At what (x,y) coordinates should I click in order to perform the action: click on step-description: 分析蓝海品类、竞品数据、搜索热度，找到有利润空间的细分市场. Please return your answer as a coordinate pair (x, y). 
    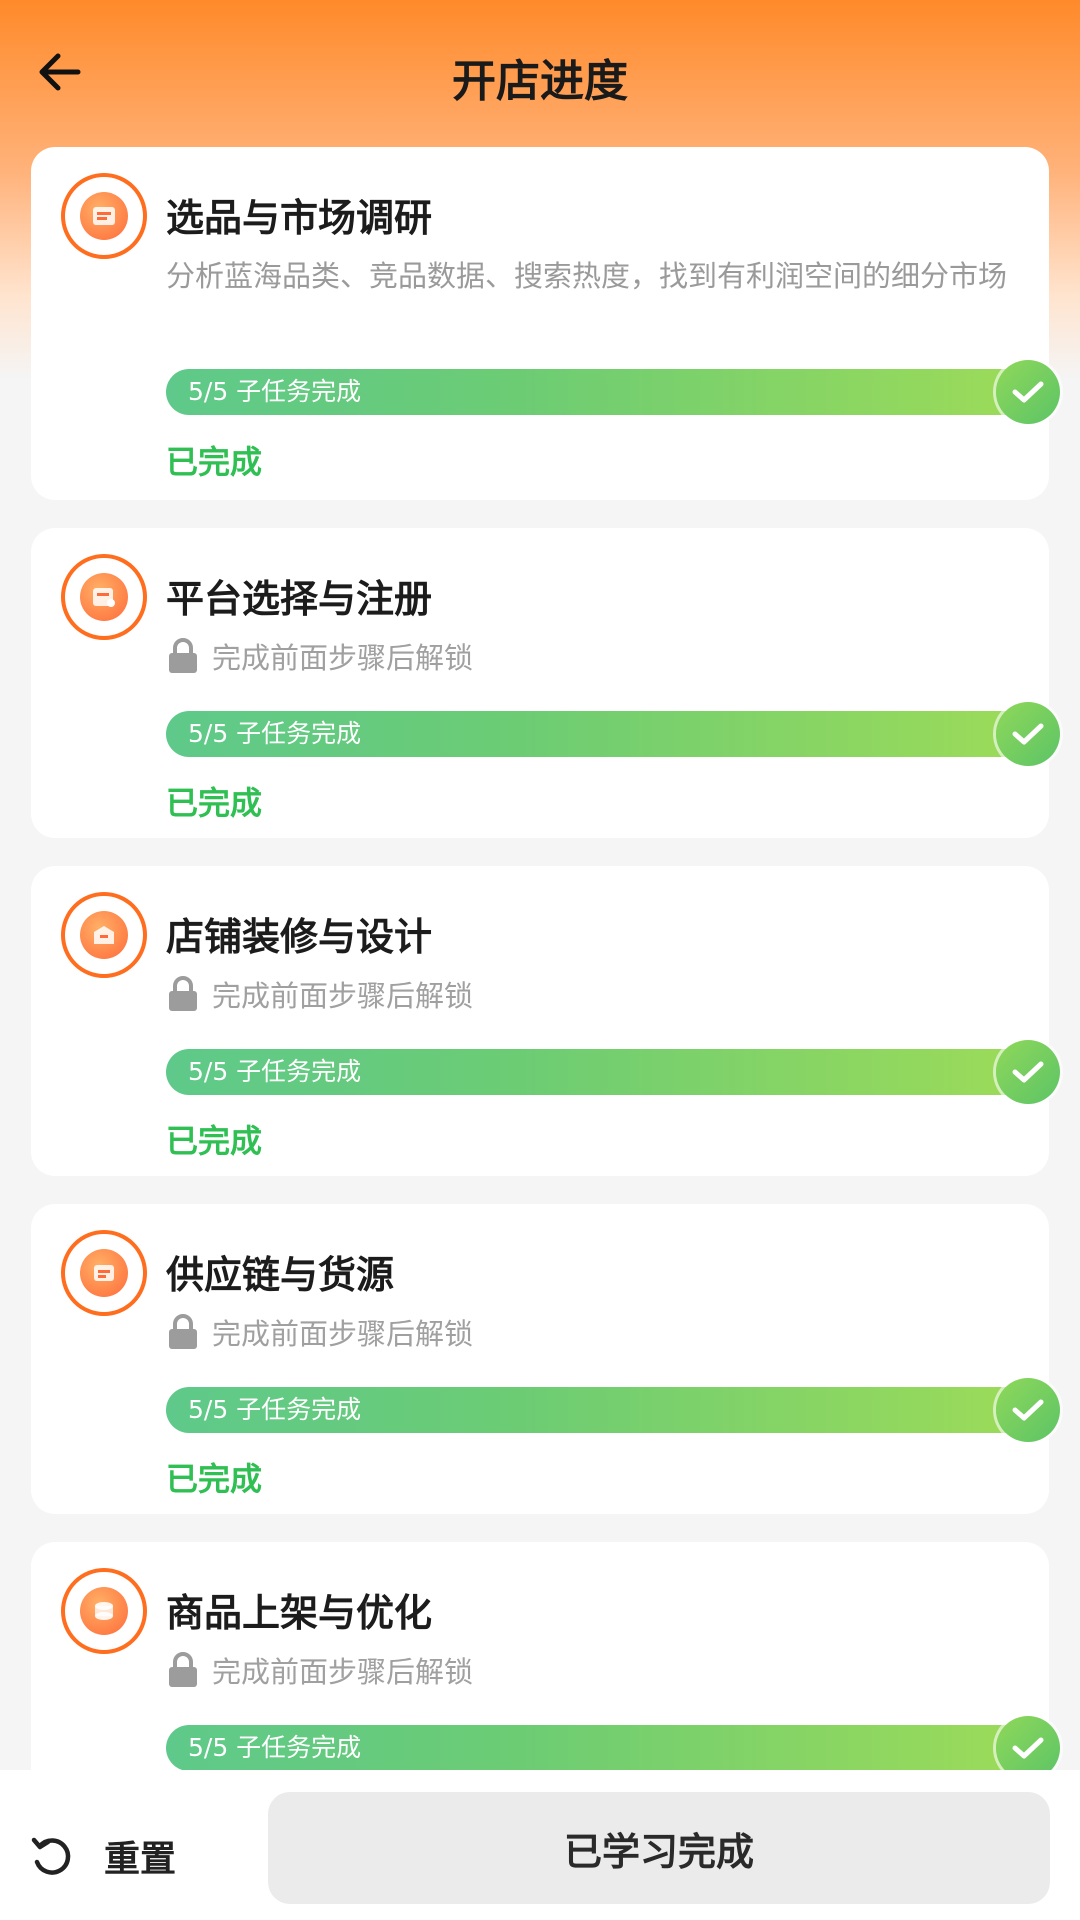
    Looking at the image, I should click on (587, 276).